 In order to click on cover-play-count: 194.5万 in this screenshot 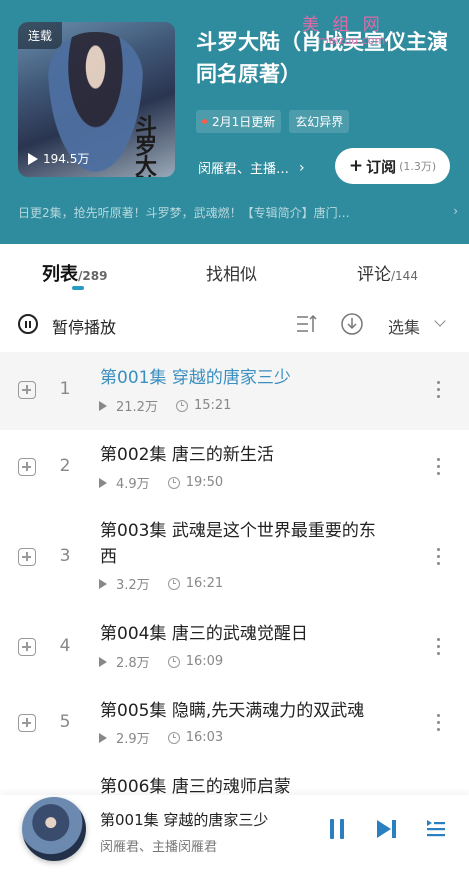, I will do `click(58, 158)`.